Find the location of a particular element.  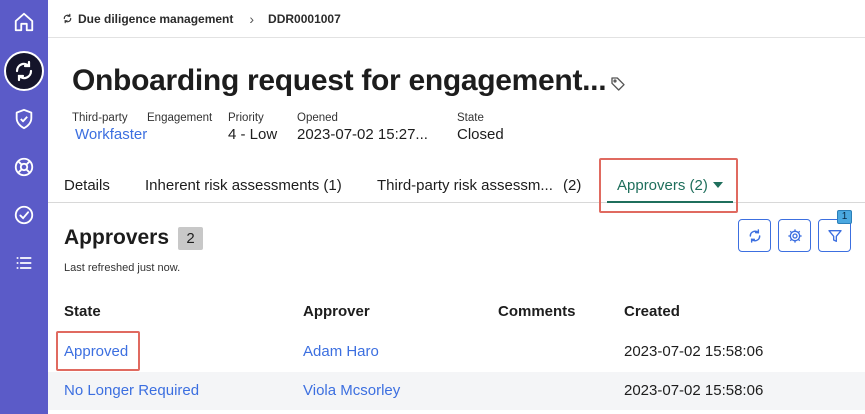

refresh-button is located at coordinates (754, 235).